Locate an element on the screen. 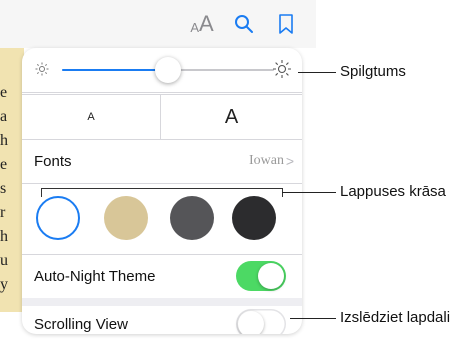 The image size is (476, 340). scrolling-view-toggle is located at coordinates (261, 321).